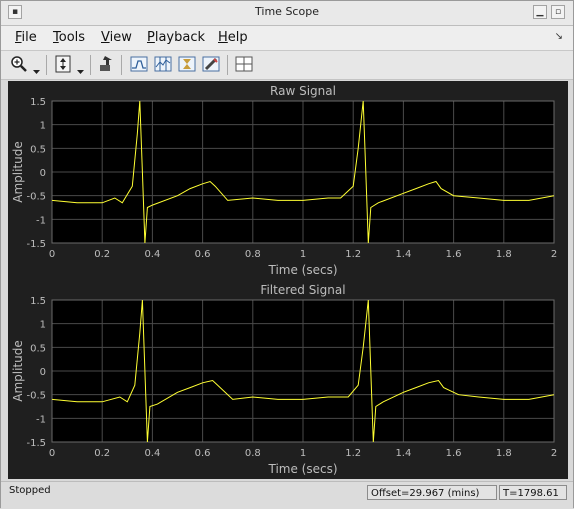 Image resolution: width=574 pixels, height=509 pixels. I want to click on status-bar: Stopped Offset=29.967 (mins) T=1798.61, so click(287, 495).